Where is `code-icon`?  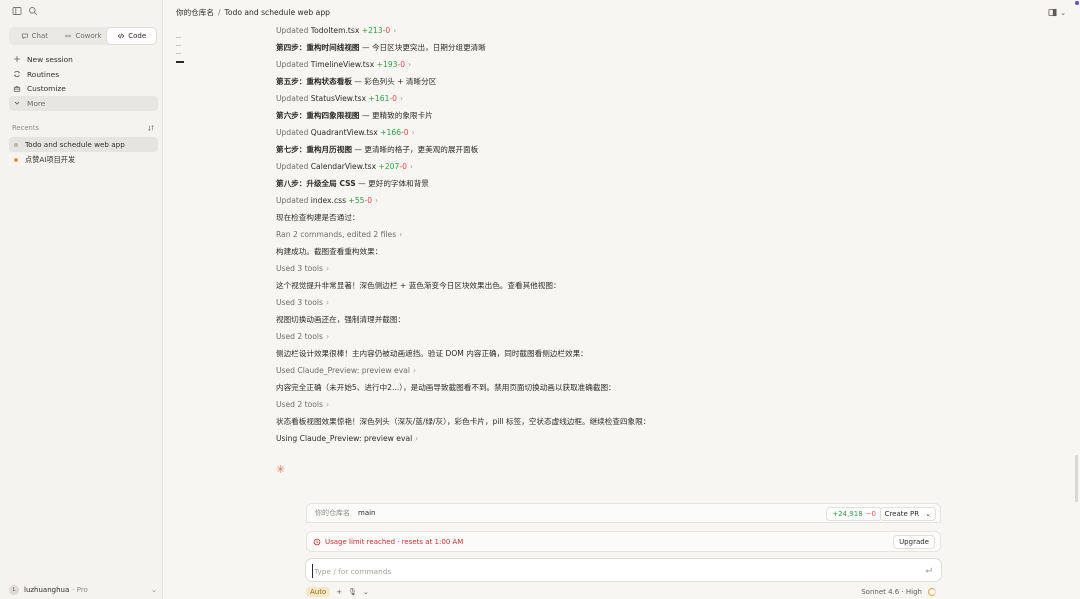 code-icon is located at coordinates (121, 36).